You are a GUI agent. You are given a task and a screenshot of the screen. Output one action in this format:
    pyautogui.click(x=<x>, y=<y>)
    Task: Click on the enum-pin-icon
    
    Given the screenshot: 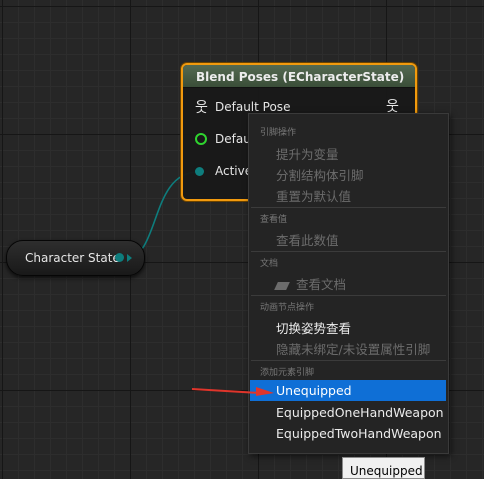 What is the action you would take?
    pyautogui.click(x=199, y=171)
    